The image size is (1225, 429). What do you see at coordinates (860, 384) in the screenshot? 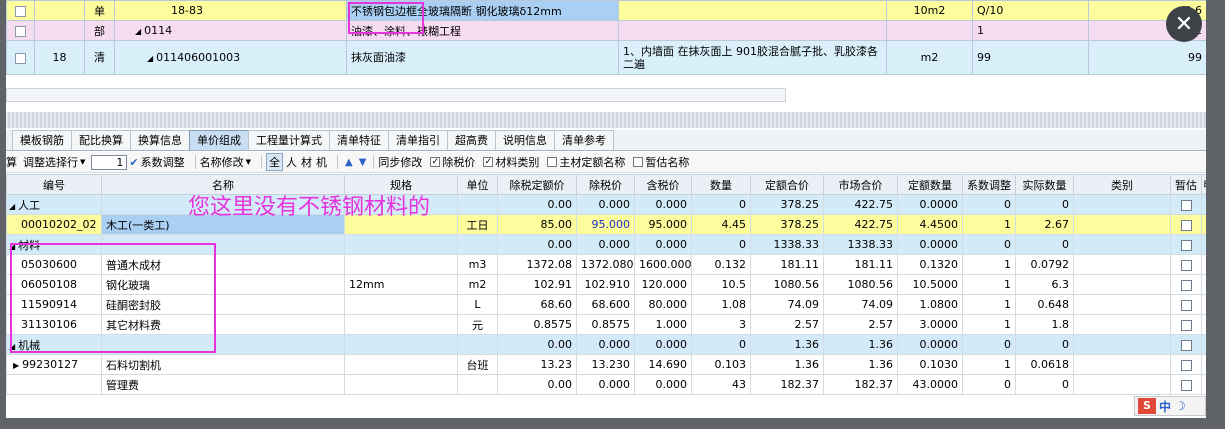
I see `cell-sum2: 182.37` at bounding box center [860, 384].